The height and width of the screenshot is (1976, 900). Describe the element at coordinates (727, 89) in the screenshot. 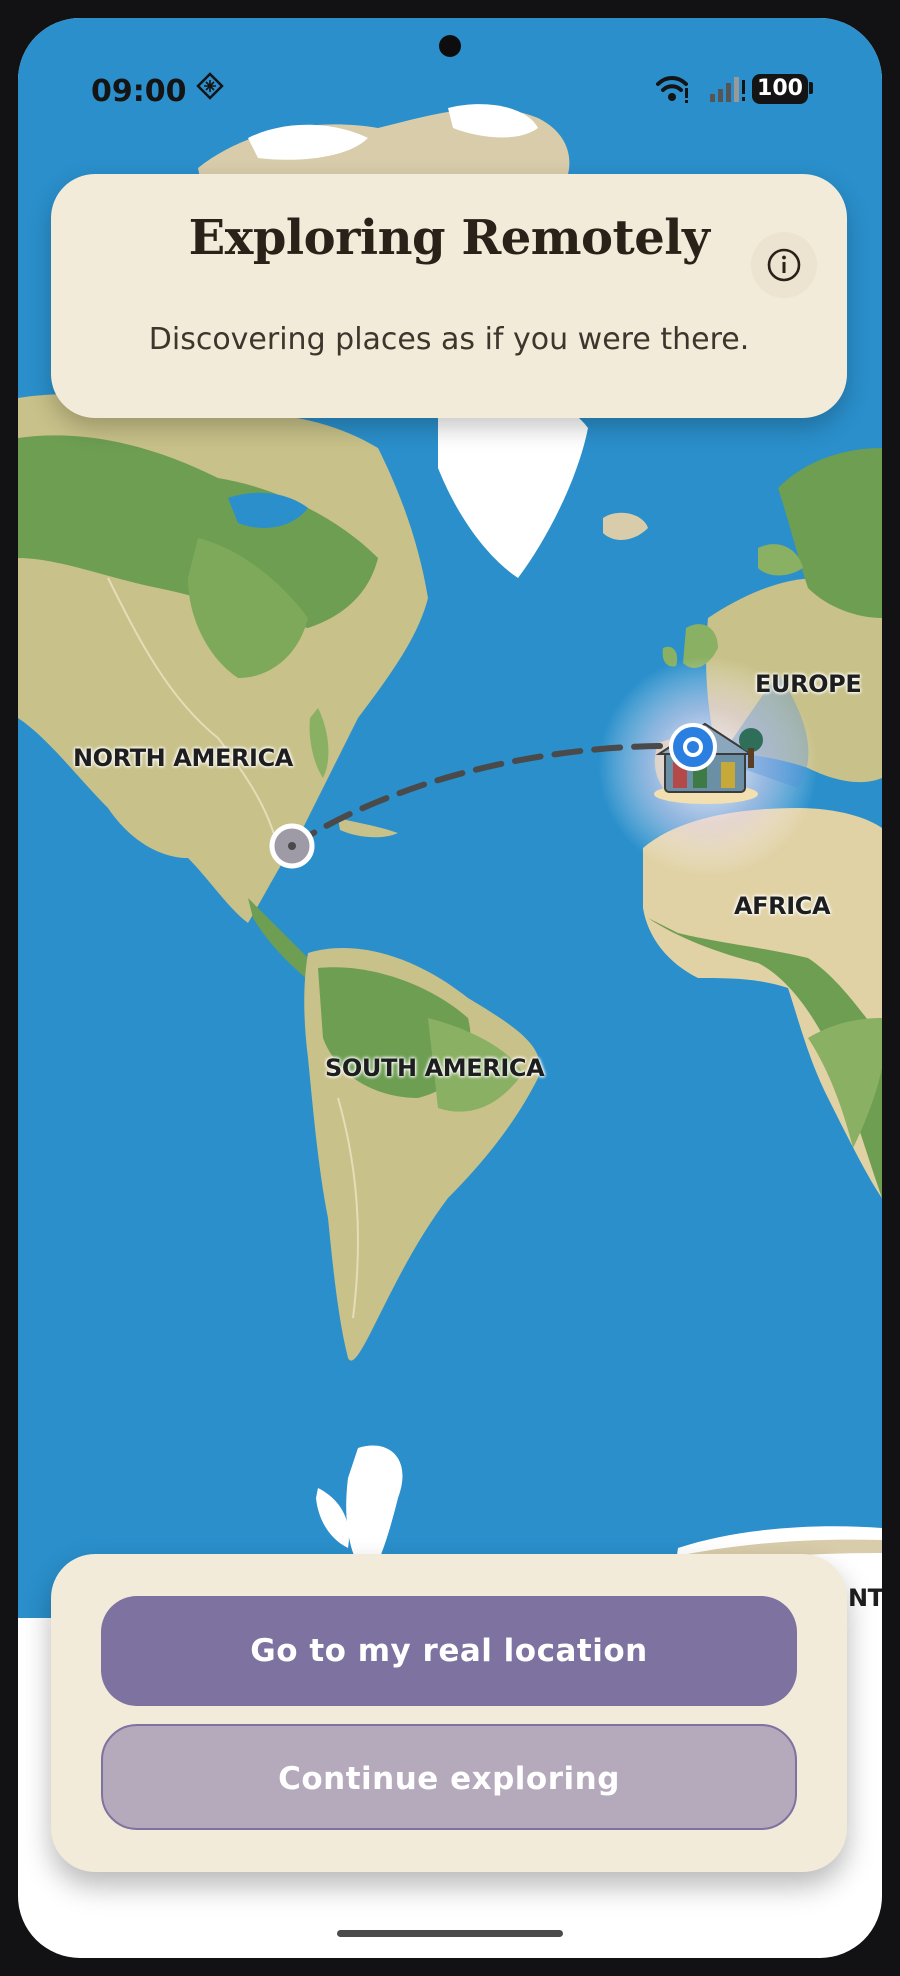

I see `cellular-signal-icon` at that location.